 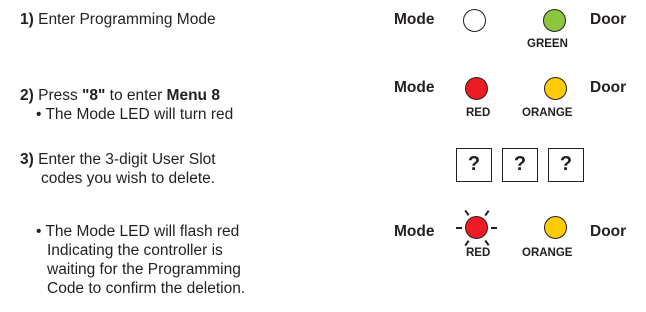 I want to click on step-4-line-2: Indicating the controller is, so click(x=135, y=250).